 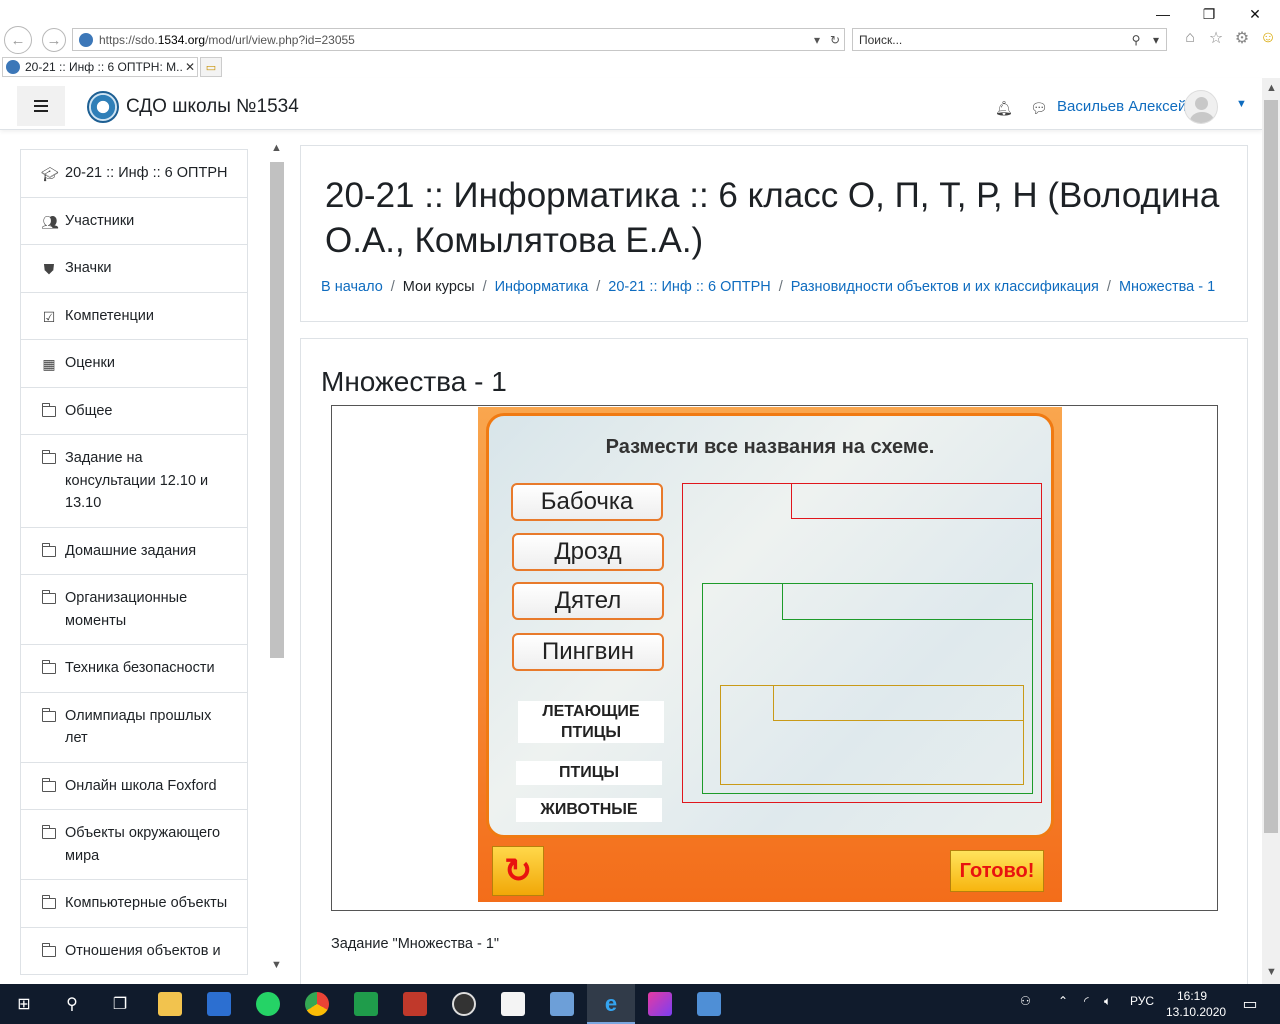 What do you see at coordinates (916, 501) in the screenshot?
I see `set-animals-label-slot` at bounding box center [916, 501].